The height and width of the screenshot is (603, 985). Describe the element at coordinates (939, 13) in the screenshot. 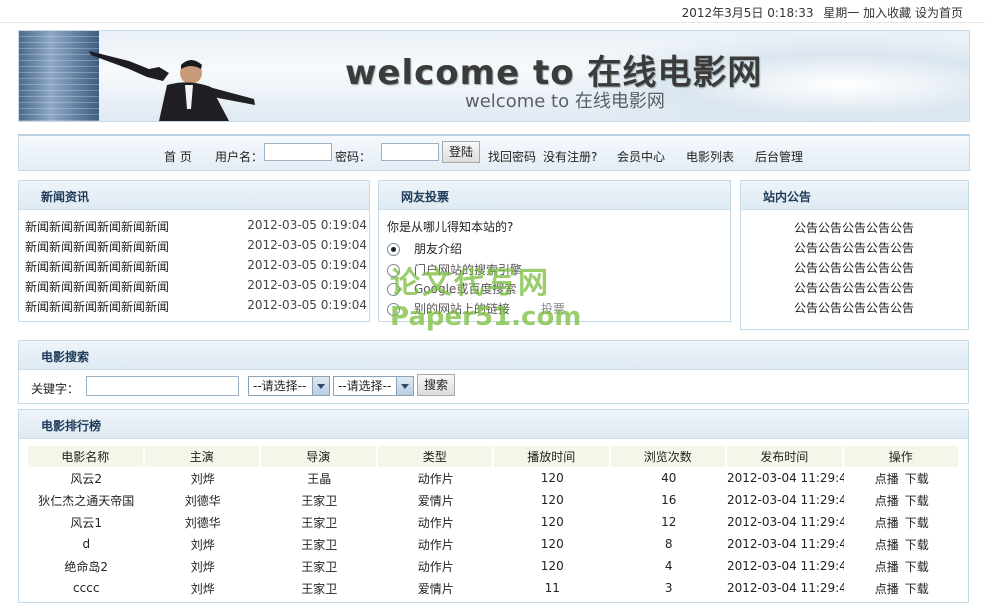

I see `set-homepage-link: 设为首页` at that location.